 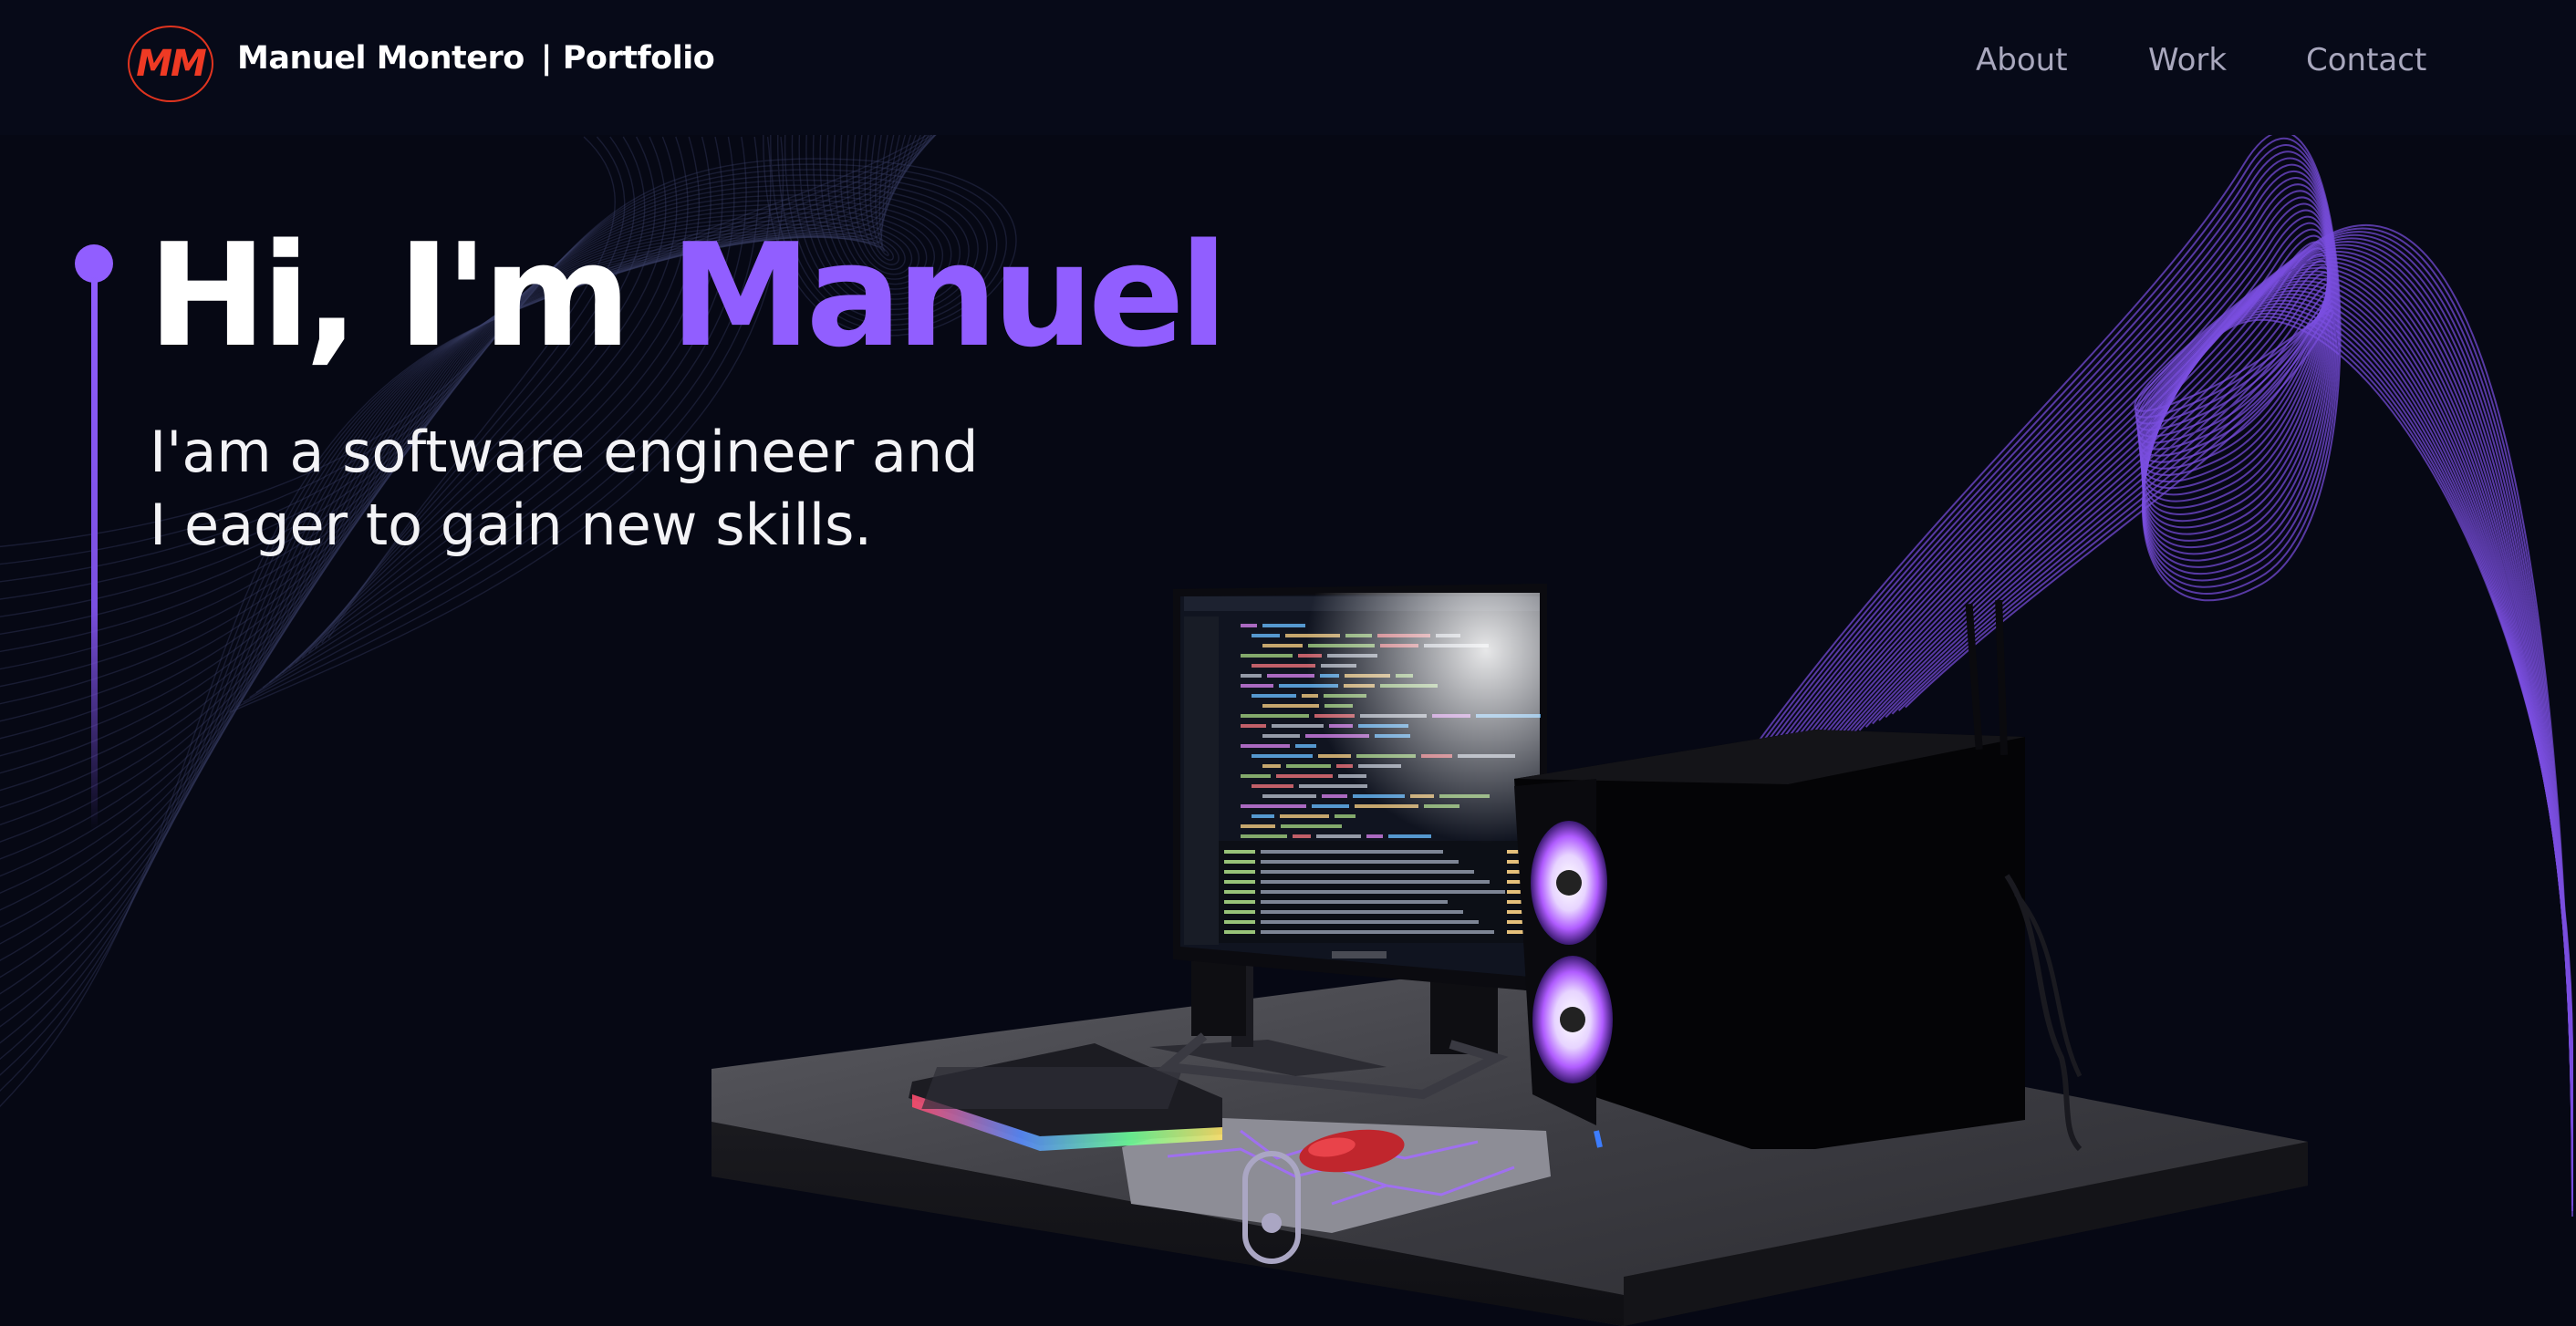 What do you see at coordinates (2187, 60) in the screenshot?
I see `nav-work-link: Work` at bounding box center [2187, 60].